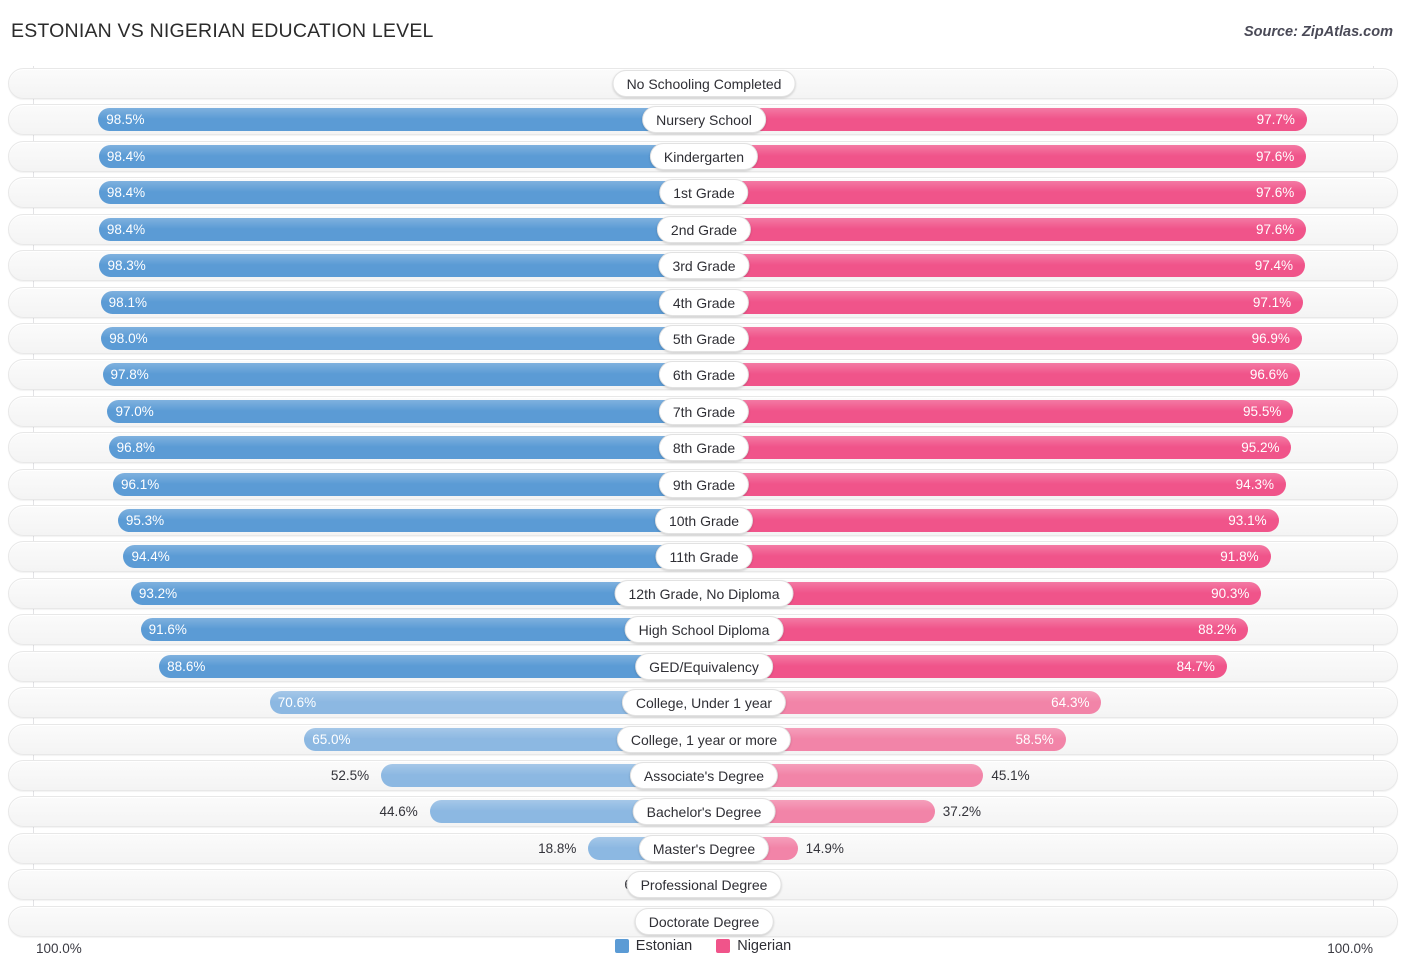  I want to click on table-row: 97.8% 96.6% 6th Grade, so click(703, 375).